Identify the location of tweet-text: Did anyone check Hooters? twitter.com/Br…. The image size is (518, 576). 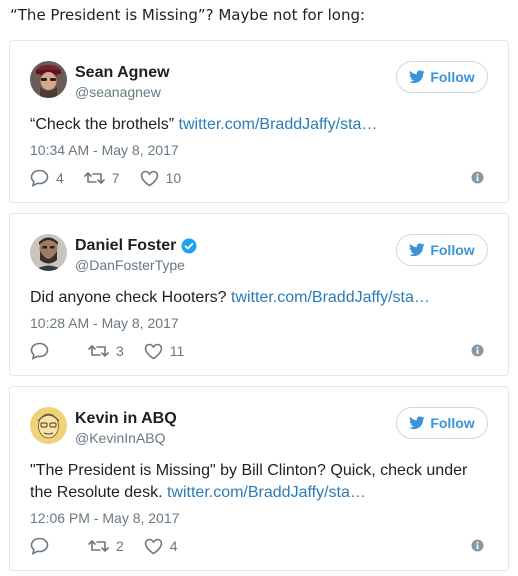
(230, 297).